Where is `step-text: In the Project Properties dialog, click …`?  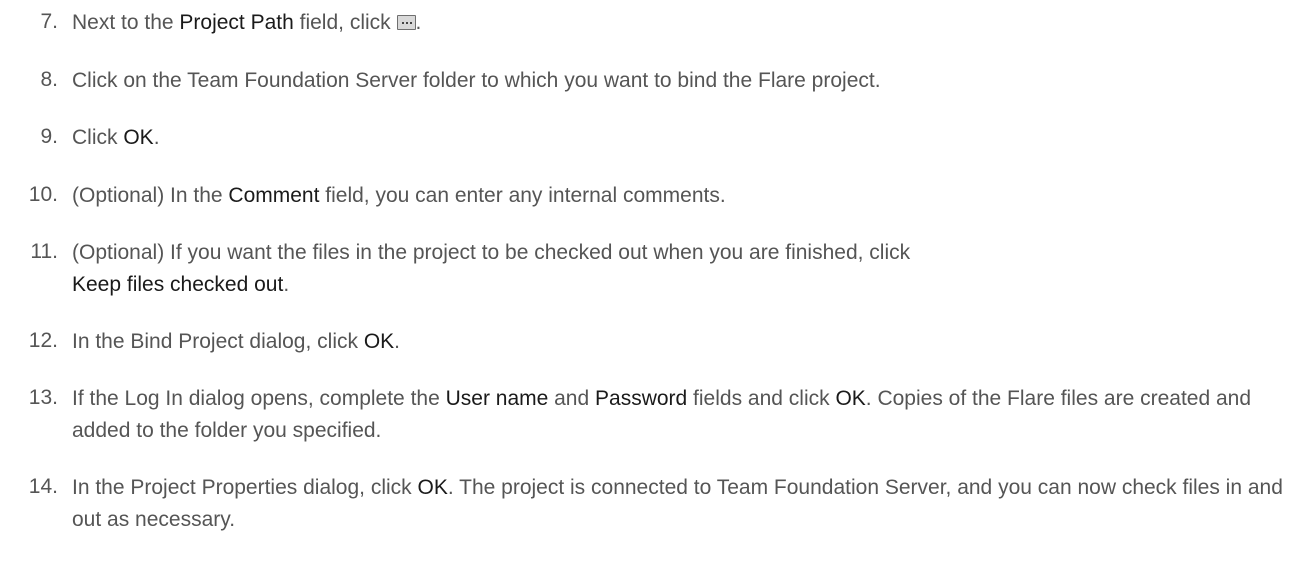 step-text: In the Project Properties dialog, click … is located at coordinates (677, 503).